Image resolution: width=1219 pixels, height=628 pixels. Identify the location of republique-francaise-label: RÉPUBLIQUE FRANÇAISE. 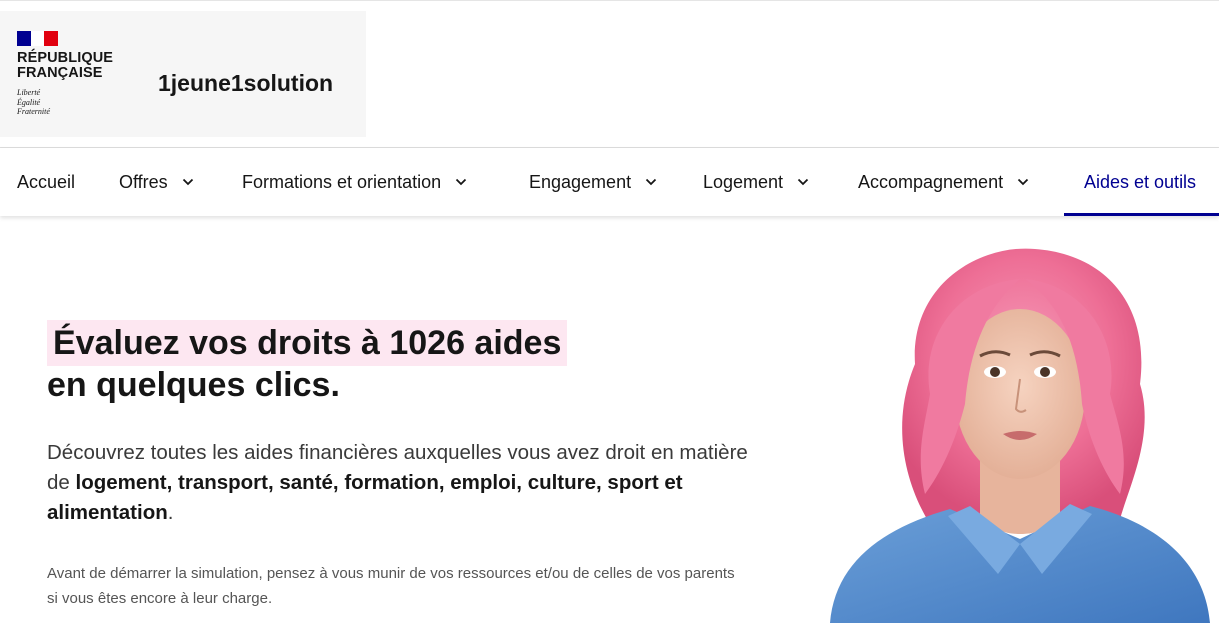
(65, 65).